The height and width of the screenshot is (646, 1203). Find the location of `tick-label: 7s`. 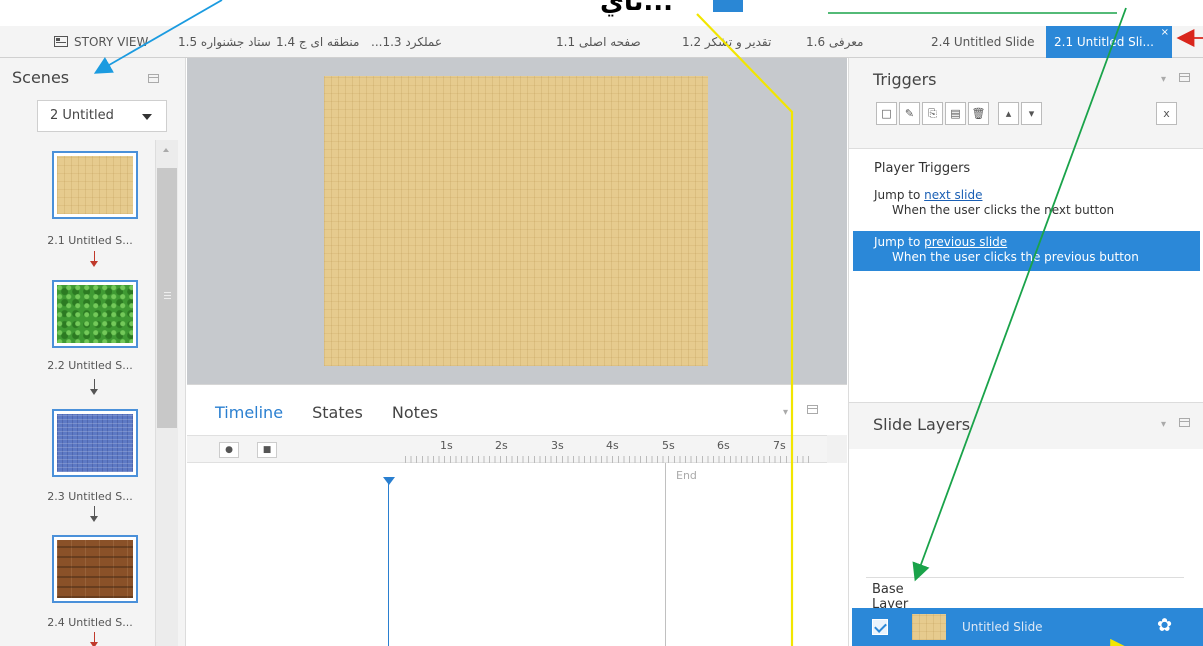

tick-label: 7s is located at coordinates (779, 445).